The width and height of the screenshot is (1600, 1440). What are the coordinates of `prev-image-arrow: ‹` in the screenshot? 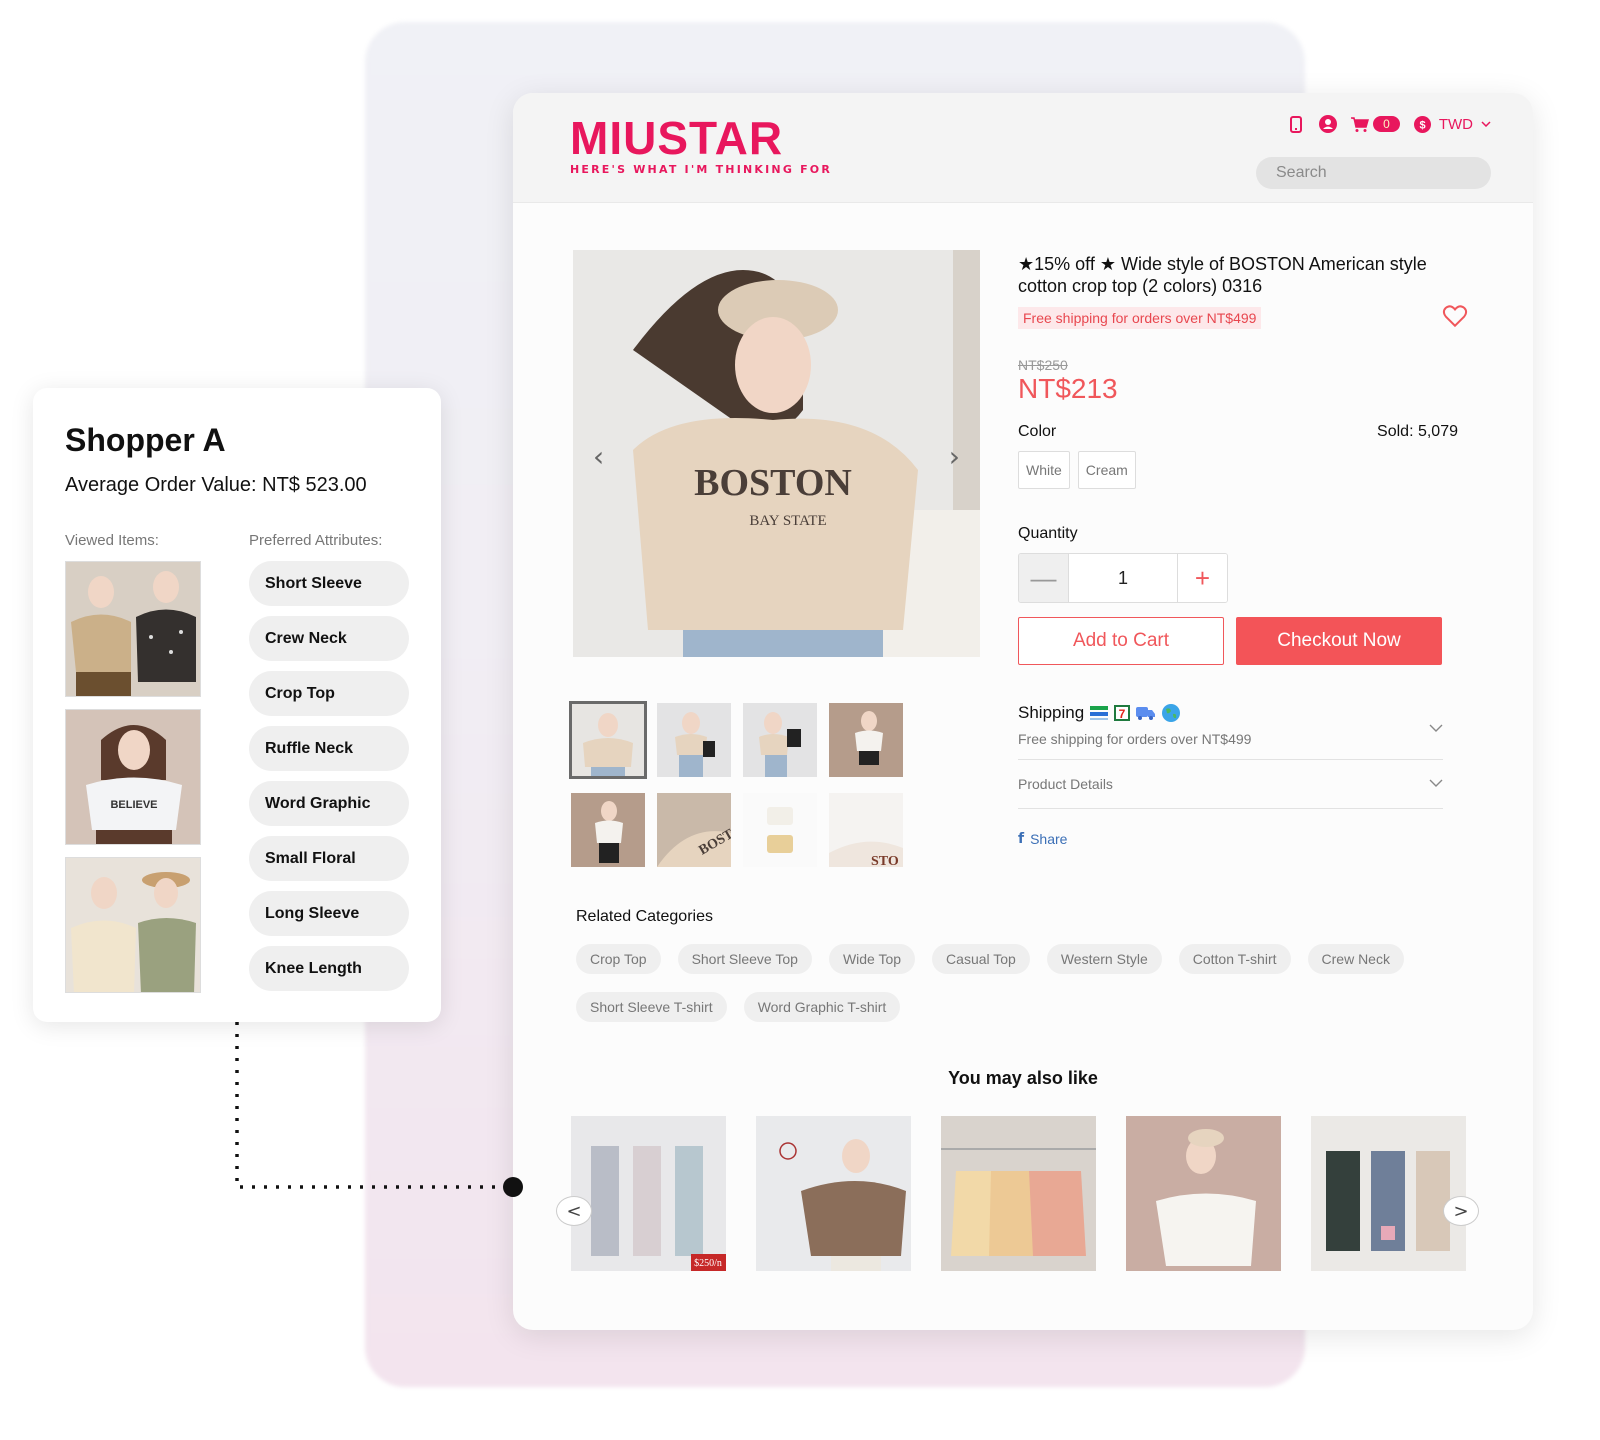 It's located at (598, 456).